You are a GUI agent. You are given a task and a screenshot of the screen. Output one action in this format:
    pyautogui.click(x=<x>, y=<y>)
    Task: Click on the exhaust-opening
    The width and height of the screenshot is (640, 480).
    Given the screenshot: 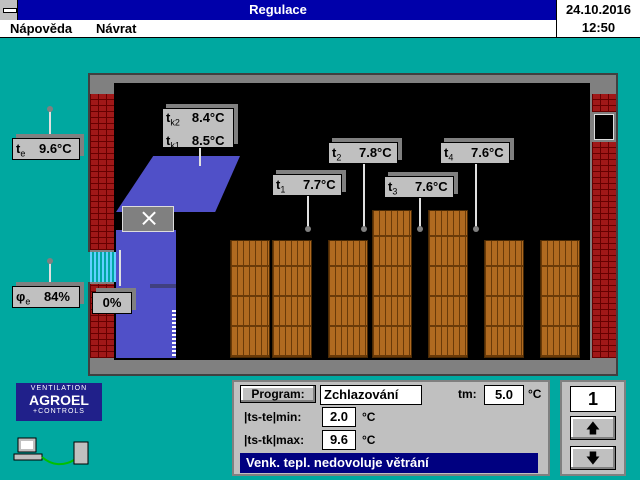 What is the action you would take?
    pyautogui.click(x=604, y=127)
    